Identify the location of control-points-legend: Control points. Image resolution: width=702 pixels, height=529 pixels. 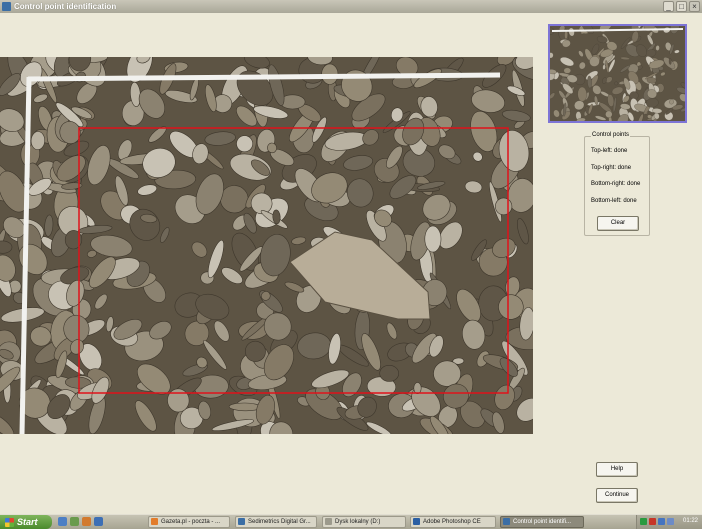
(611, 135).